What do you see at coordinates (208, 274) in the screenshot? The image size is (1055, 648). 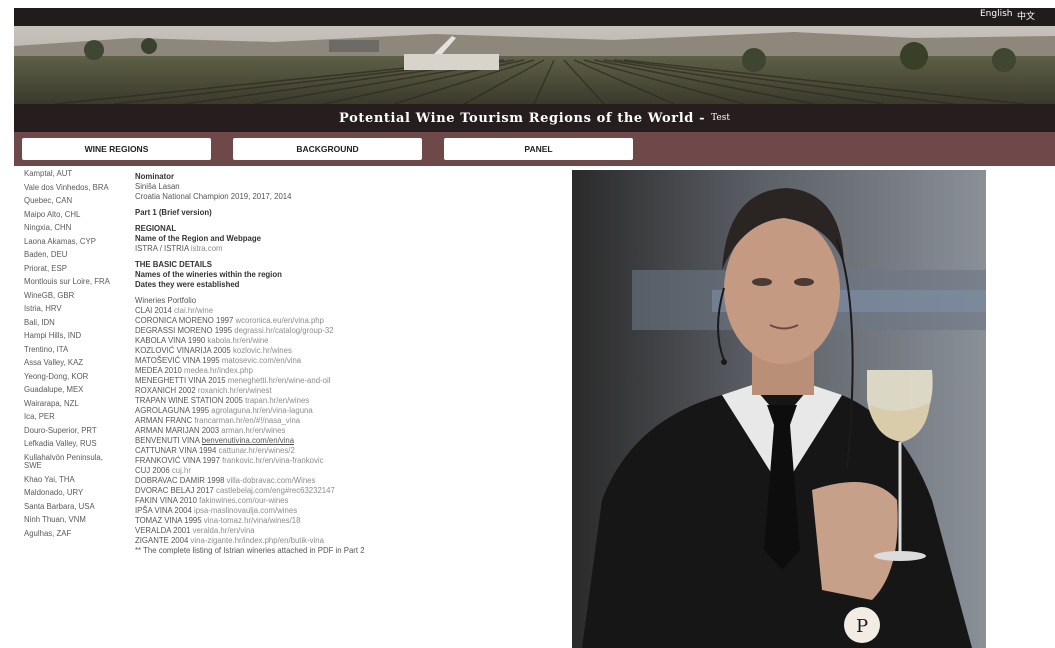 I see `wineries-label: Names of the wineries within the region` at bounding box center [208, 274].